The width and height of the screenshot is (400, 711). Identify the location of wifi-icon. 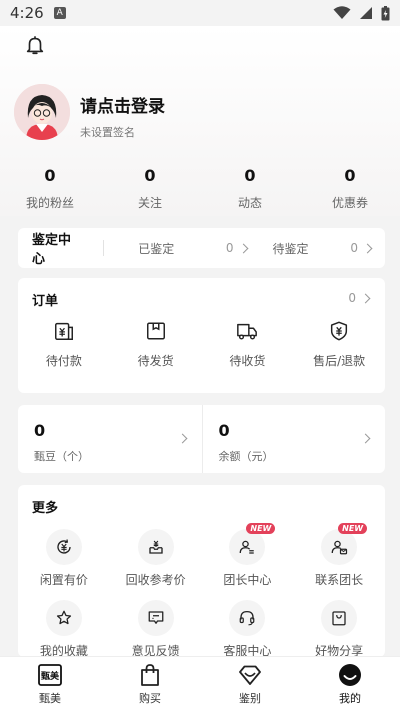
(342, 12).